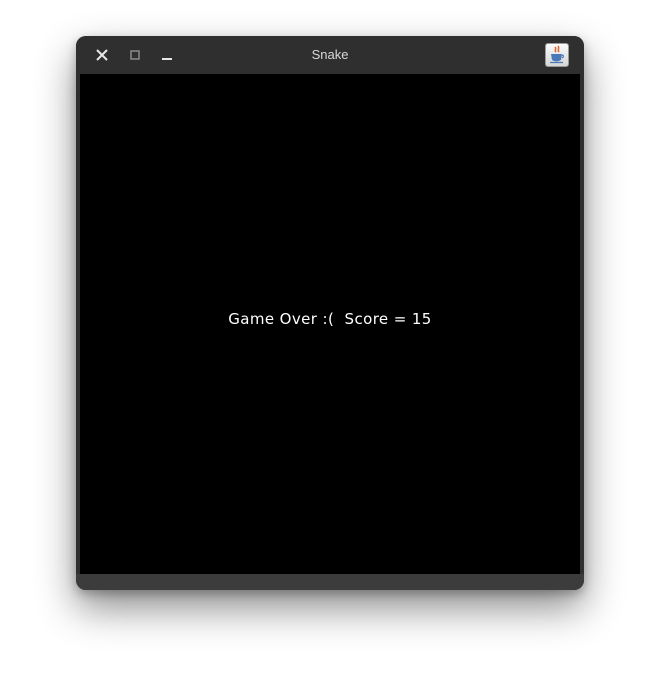 The height and width of the screenshot is (676, 660). I want to click on window-title: Snake, so click(330, 54).